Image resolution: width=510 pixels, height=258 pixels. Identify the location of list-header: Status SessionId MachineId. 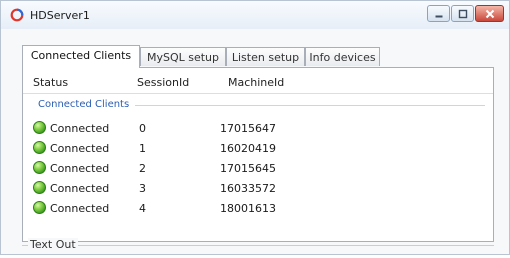
(258, 81).